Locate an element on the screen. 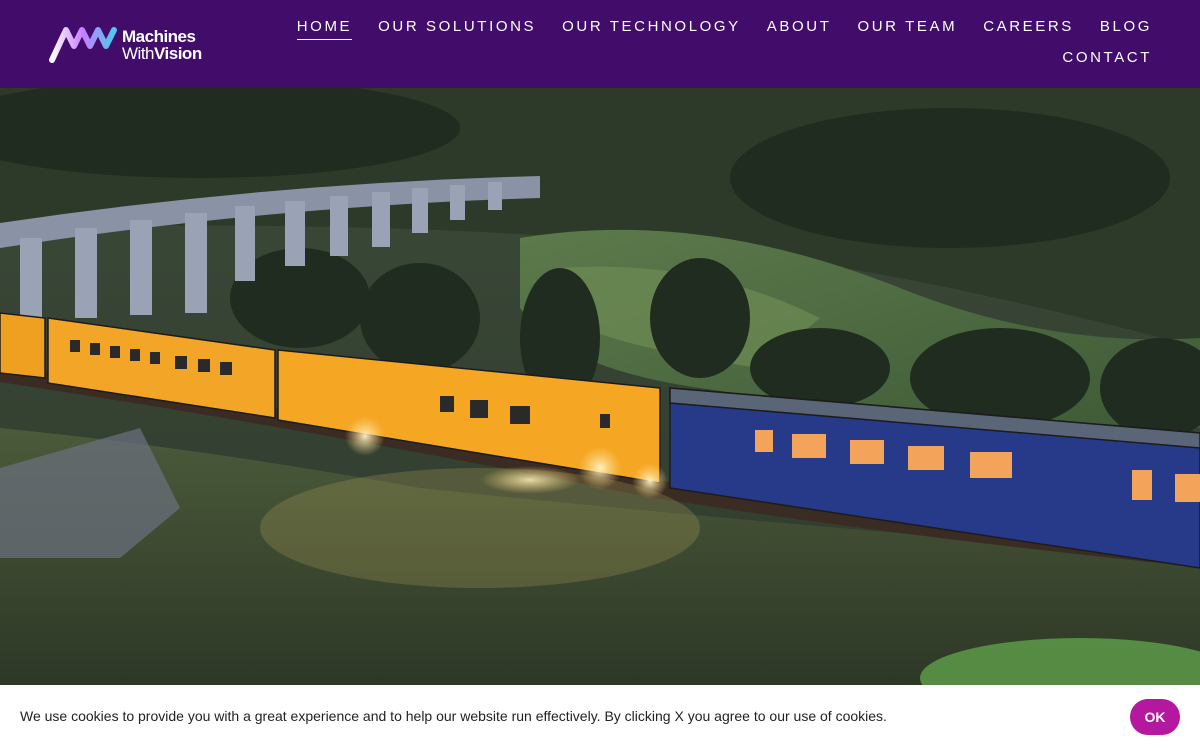 Image resolution: width=1200 pixels, height=750 pixels. nav-item-blog: Blog is located at coordinates (1126, 29).